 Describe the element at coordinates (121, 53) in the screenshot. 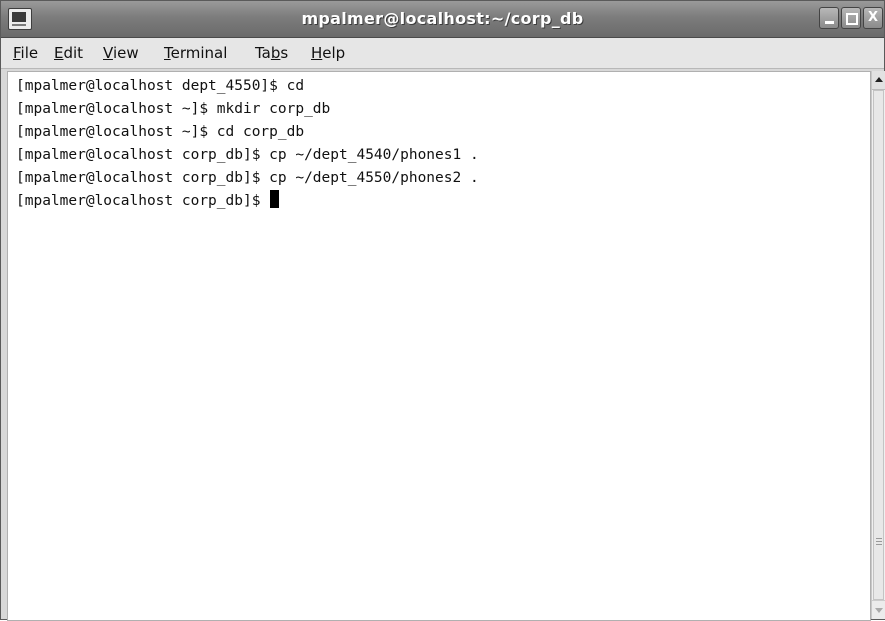

I see `menu-view: View` at that location.